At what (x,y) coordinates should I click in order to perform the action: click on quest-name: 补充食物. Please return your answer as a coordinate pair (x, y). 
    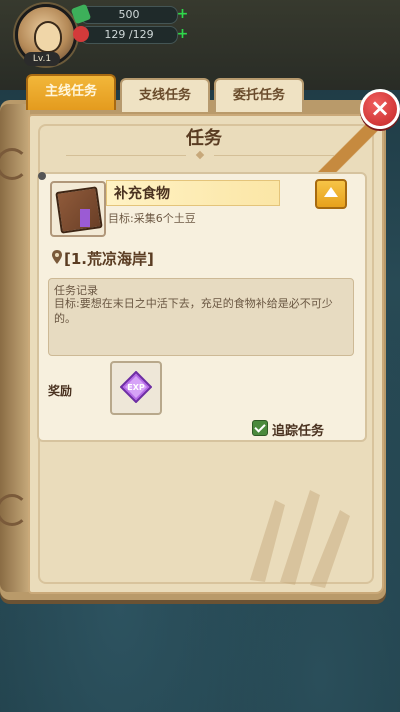
    Looking at the image, I should click on (142, 194).